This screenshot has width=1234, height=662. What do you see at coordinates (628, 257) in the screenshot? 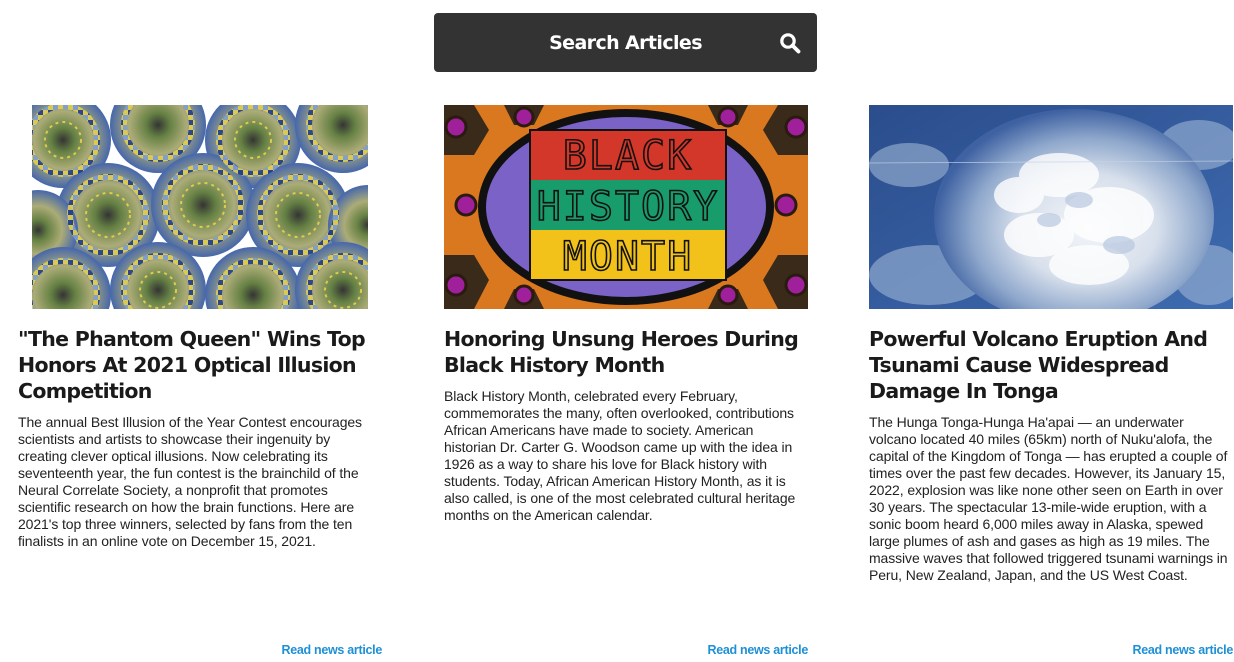
I see `image-text-month: MONTH` at bounding box center [628, 257].